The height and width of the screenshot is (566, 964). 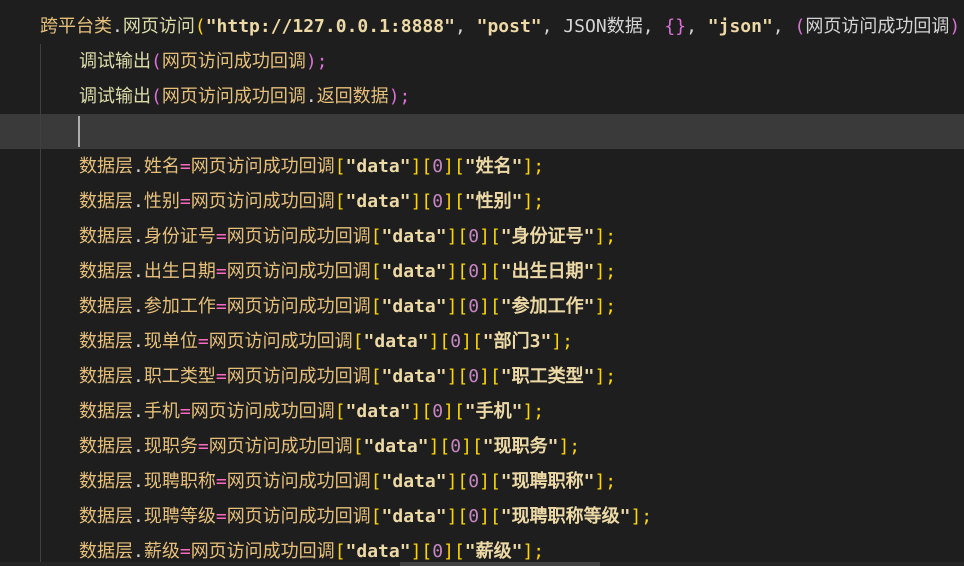 What do you see at coordinates (179, 481) in the screenshot?
I see `code-token: 现聘职称` at bounding box center [179, 481].